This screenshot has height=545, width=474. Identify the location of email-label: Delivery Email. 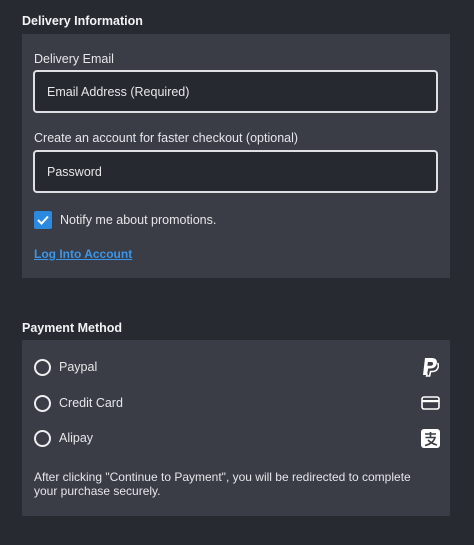
(74, 59).